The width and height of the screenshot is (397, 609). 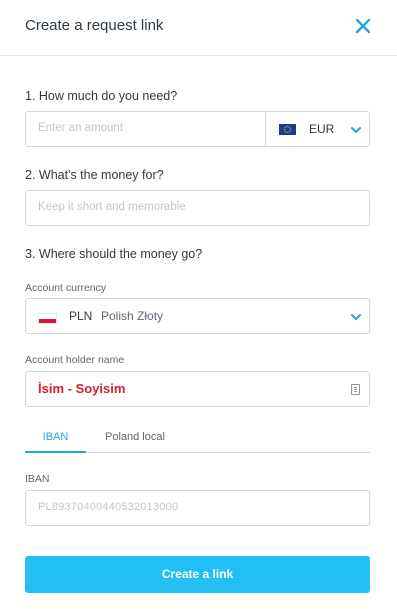 I want to click on iban-input: PL89370400440532013000, so click(x=197, y=508).